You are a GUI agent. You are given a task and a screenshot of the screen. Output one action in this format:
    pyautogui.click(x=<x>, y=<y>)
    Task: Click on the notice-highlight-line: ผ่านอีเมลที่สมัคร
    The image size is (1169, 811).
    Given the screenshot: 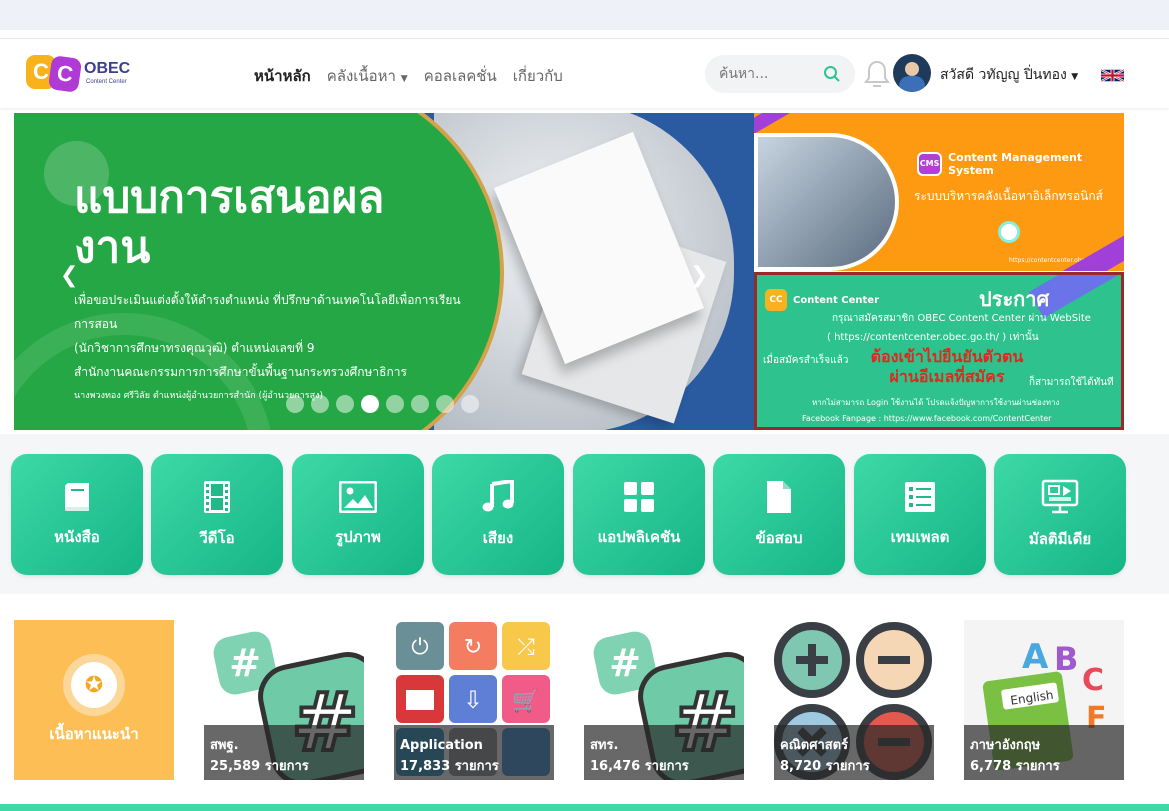 What is the action you would take?
    pyautogui.click(x=947, y=376)
    